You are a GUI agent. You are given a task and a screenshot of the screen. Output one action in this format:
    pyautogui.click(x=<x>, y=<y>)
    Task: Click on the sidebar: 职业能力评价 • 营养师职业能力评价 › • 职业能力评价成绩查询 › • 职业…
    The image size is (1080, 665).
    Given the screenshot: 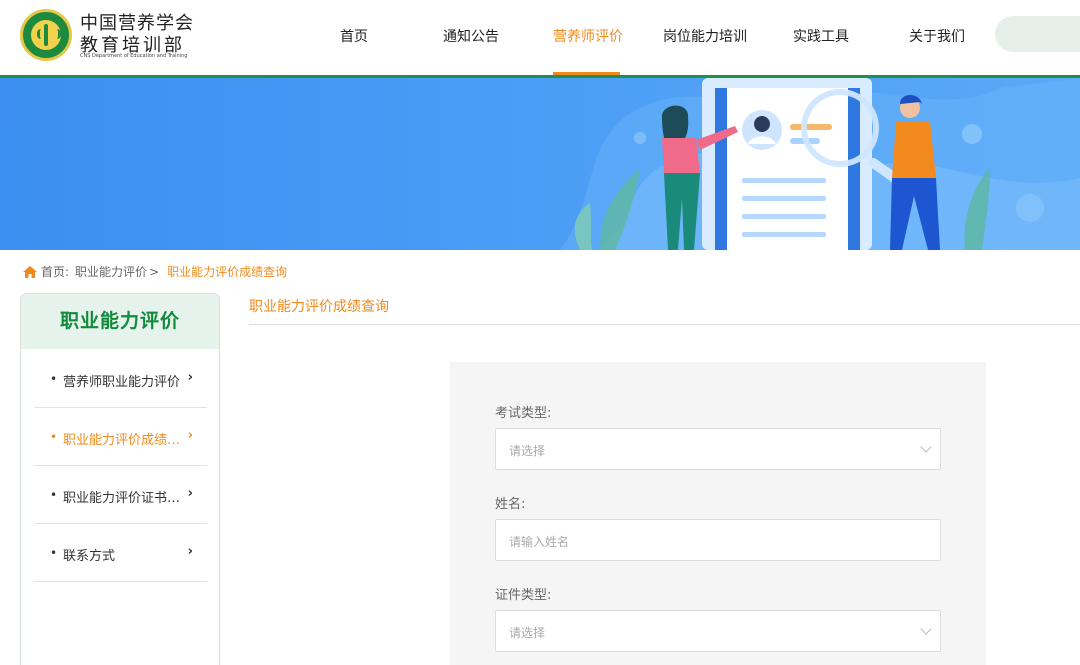 What is the action you would take?
    pyautogui.click(x=120, y=479)
    